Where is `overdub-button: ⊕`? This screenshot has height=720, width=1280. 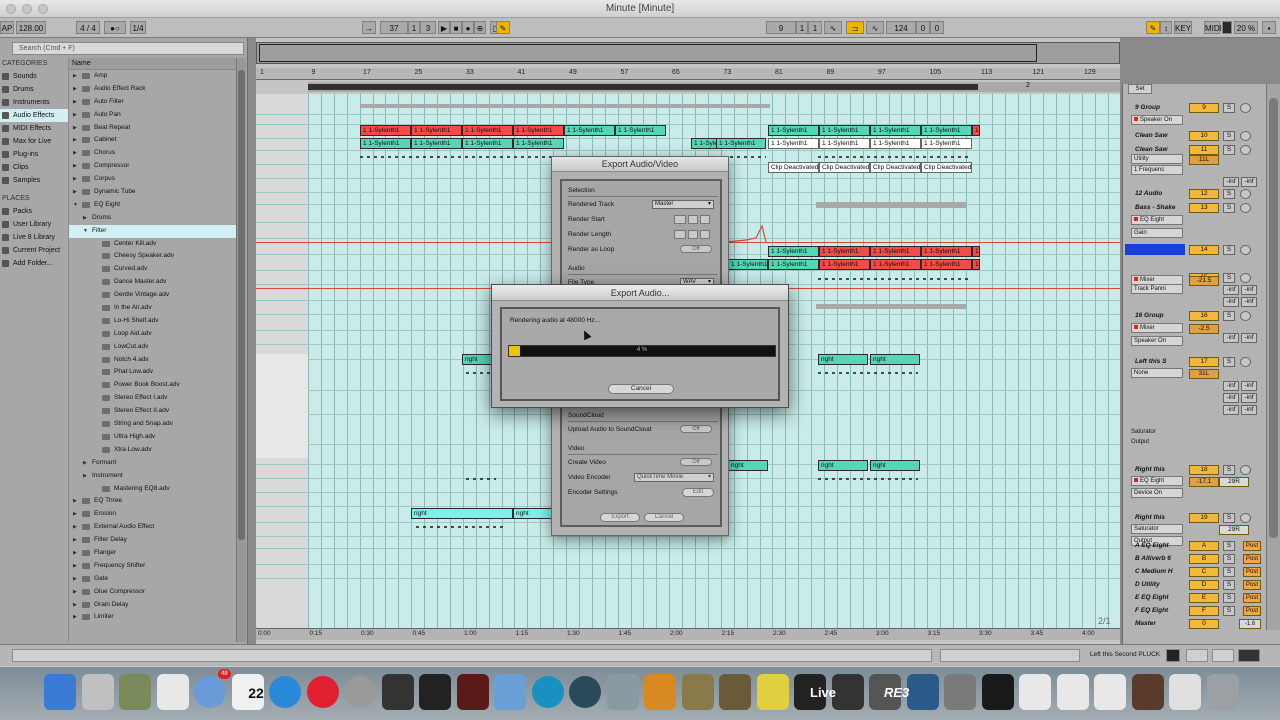
overdub-button: ⊕ is located at coordinates (480, 27).